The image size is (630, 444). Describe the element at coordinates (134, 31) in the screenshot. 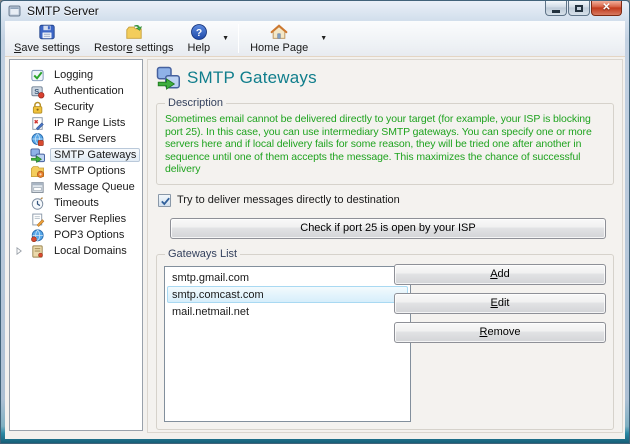

I see `restore-icon` at that location.